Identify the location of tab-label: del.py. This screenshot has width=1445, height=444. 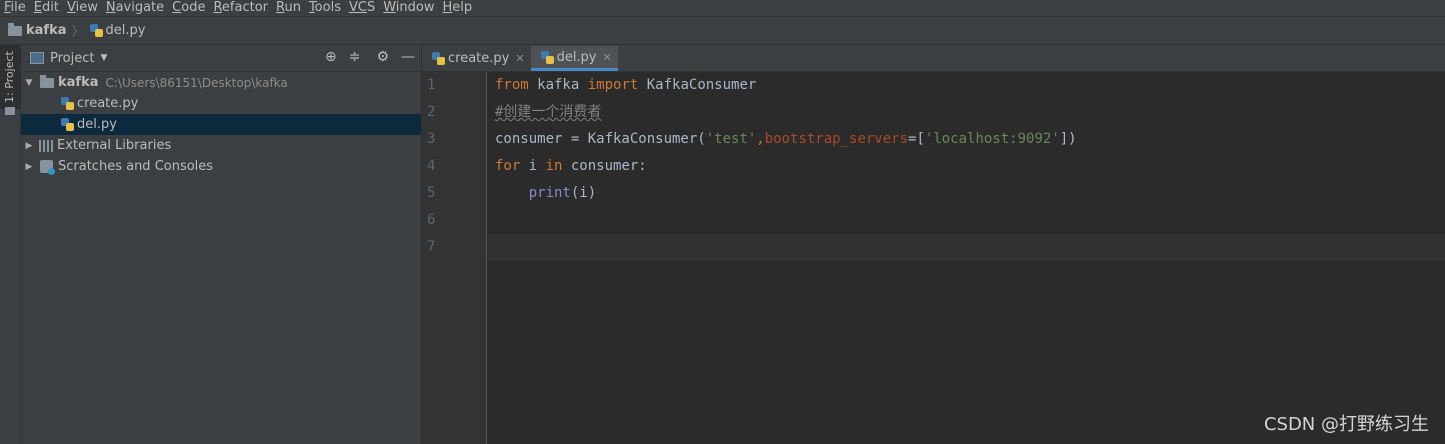
(576, 57).